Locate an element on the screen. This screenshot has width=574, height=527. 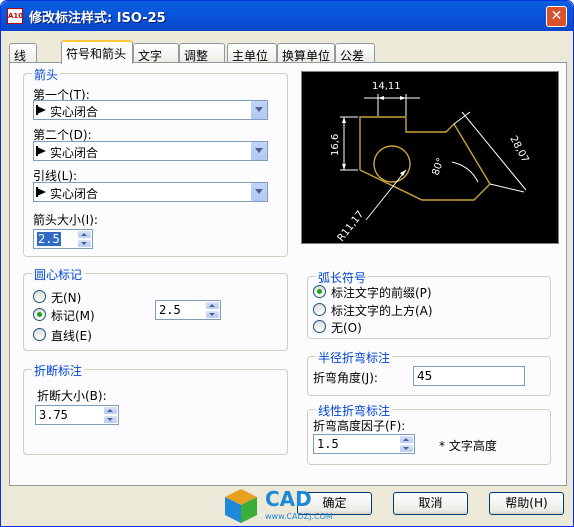
tab-text: 文字 is located at coordinates (156, 53).